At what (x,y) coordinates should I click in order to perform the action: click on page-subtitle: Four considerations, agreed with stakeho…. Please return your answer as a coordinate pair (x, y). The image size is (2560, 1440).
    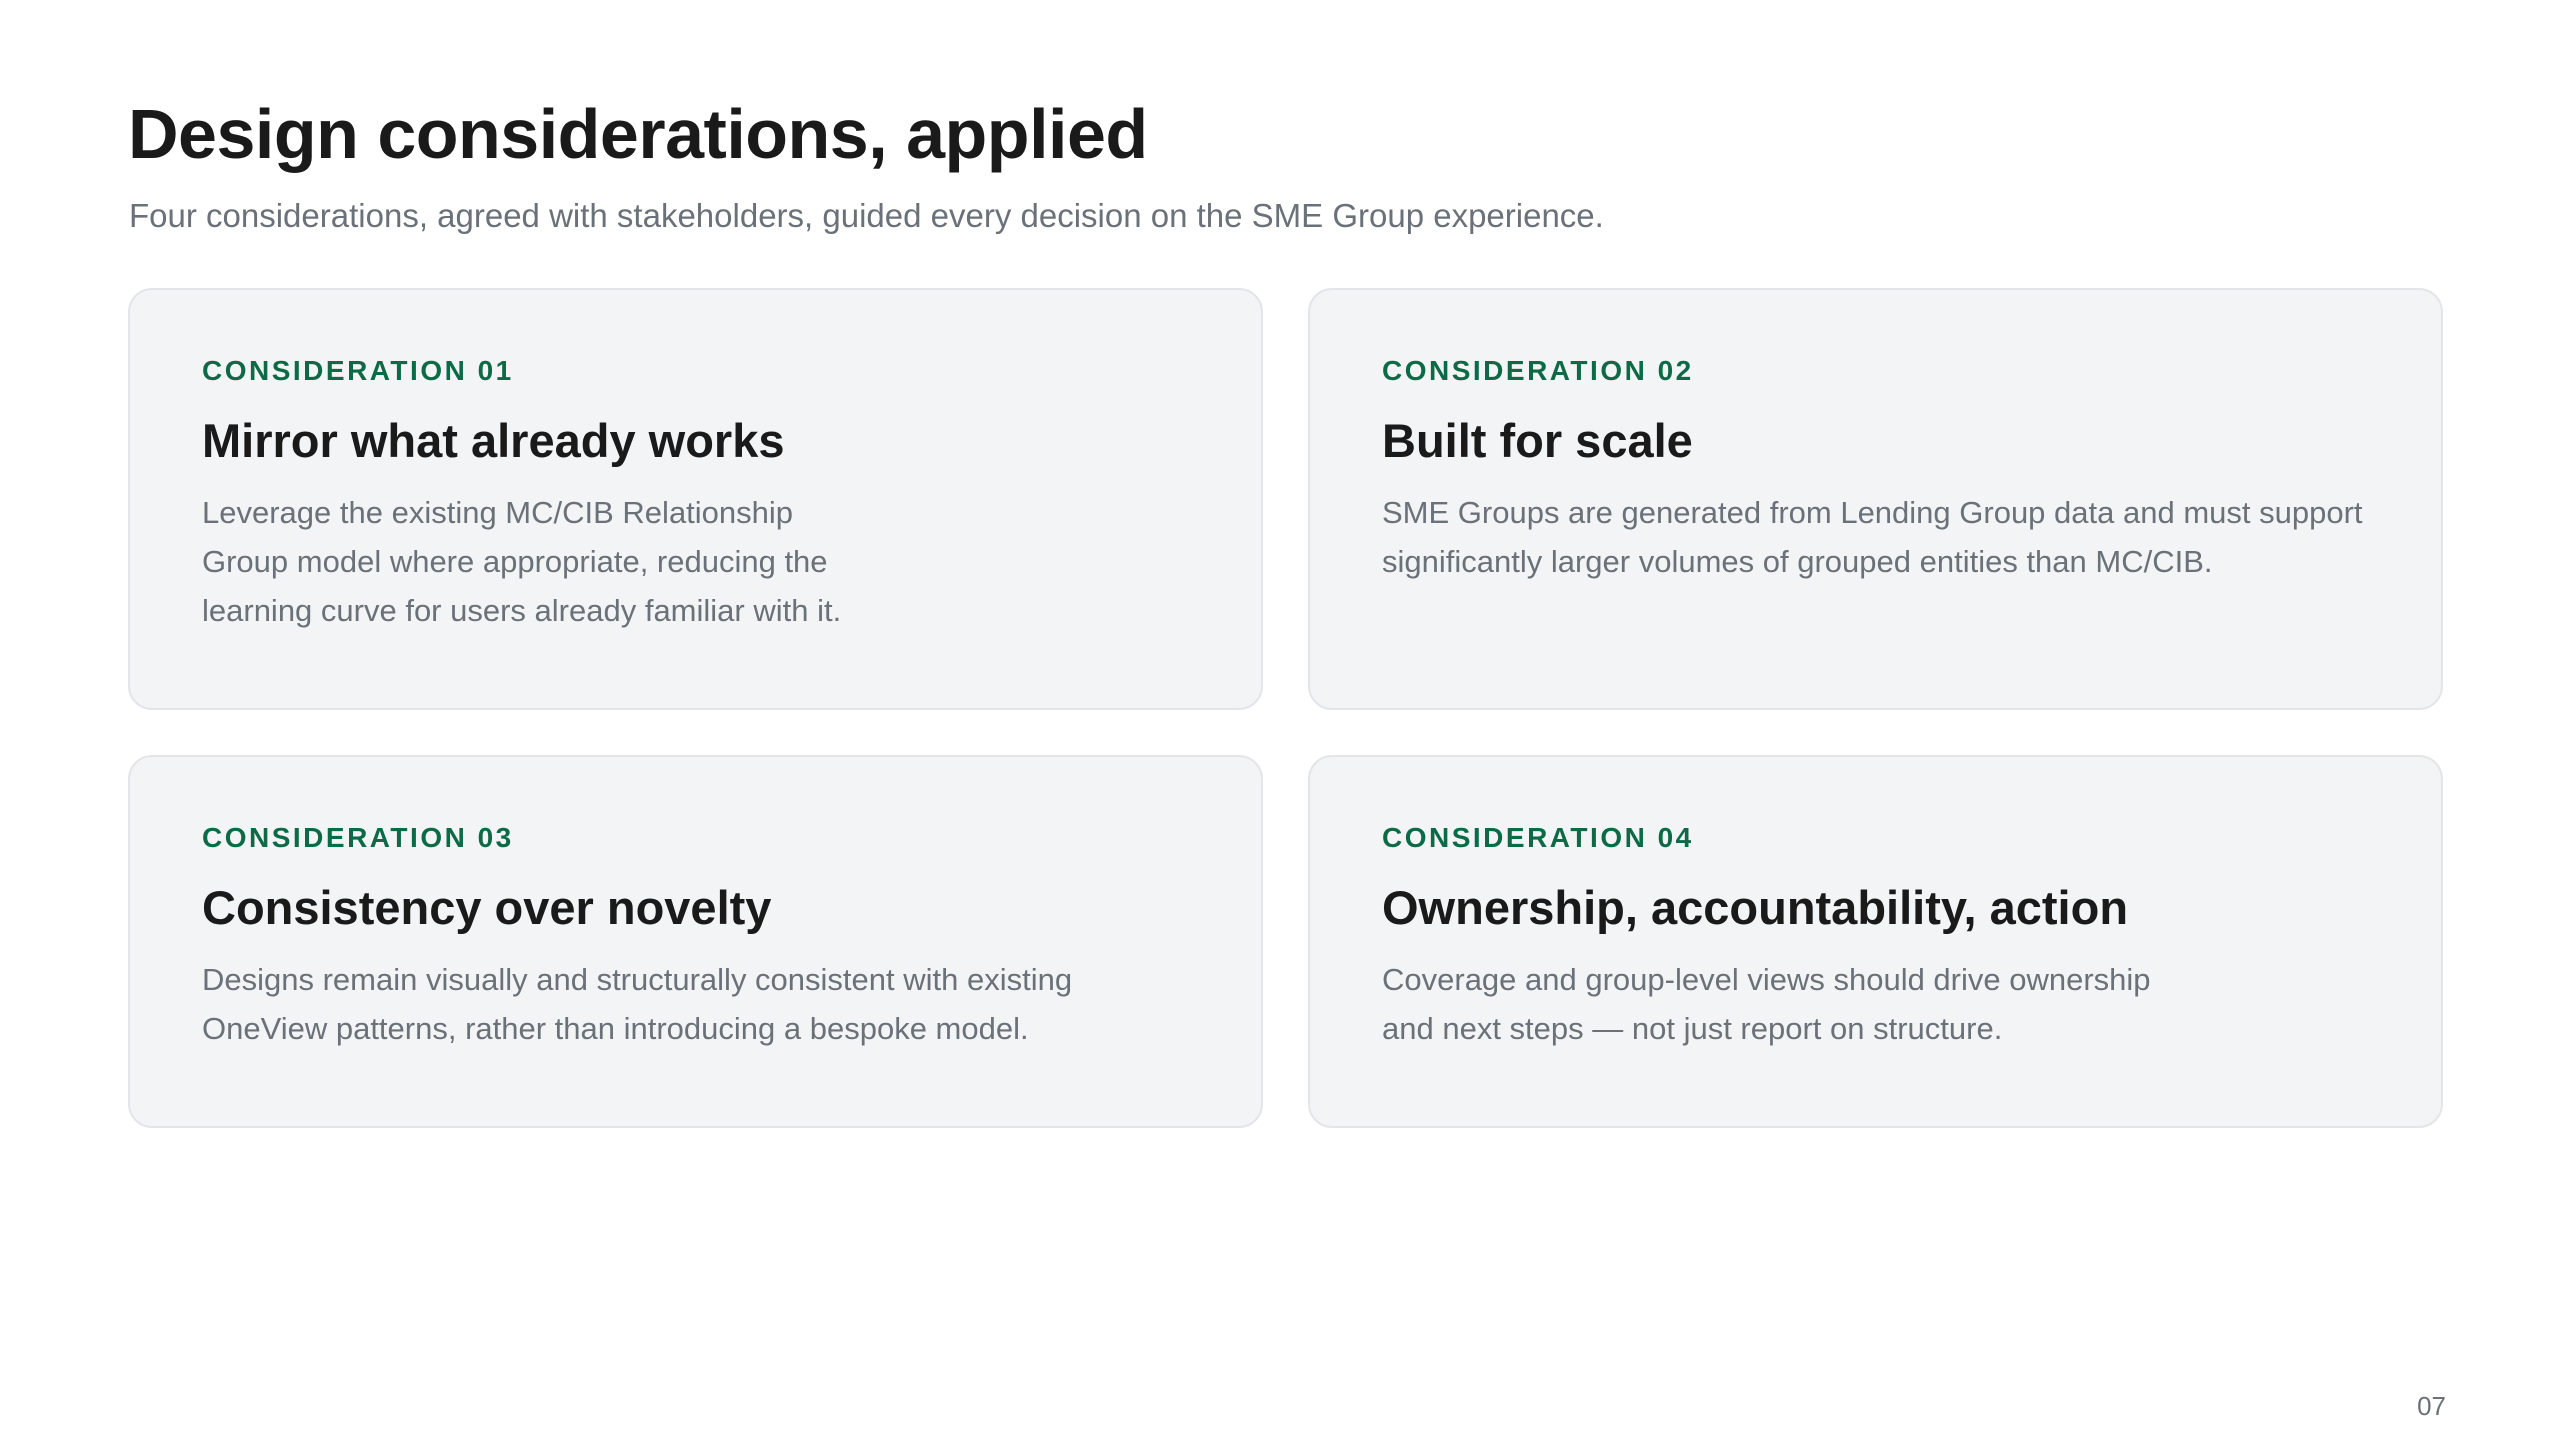
    Looking at the image, I should click on (866, 215).